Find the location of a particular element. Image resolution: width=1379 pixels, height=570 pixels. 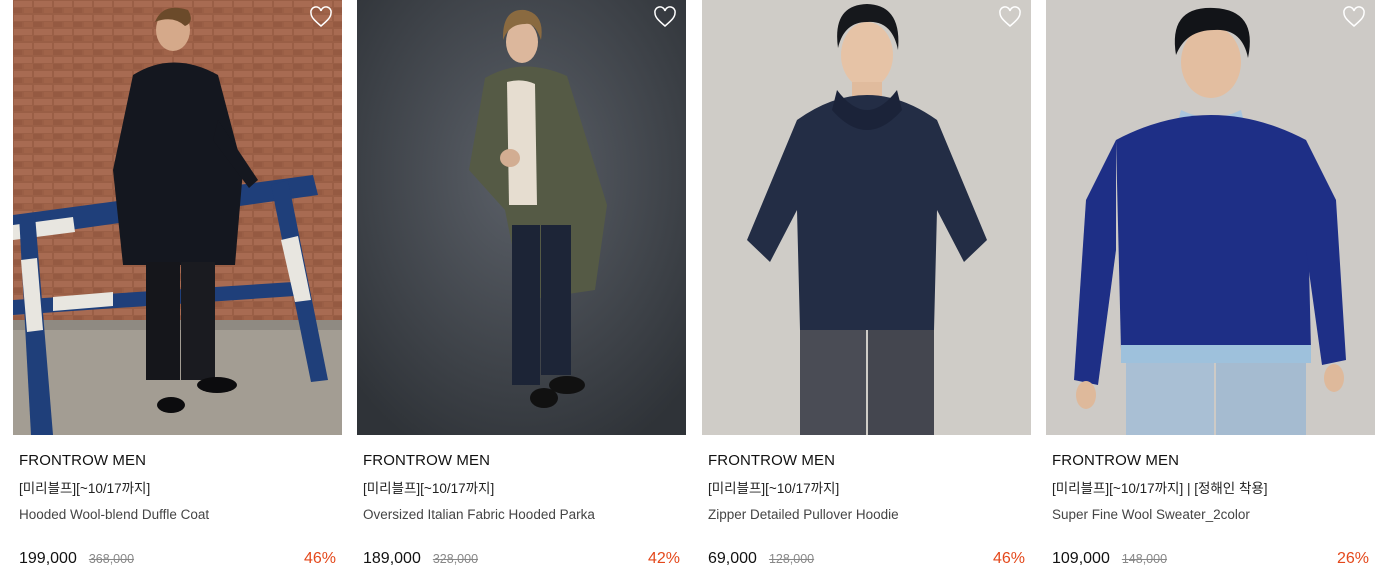

original-price: 148,000 is located at coordinates (1144, 559).